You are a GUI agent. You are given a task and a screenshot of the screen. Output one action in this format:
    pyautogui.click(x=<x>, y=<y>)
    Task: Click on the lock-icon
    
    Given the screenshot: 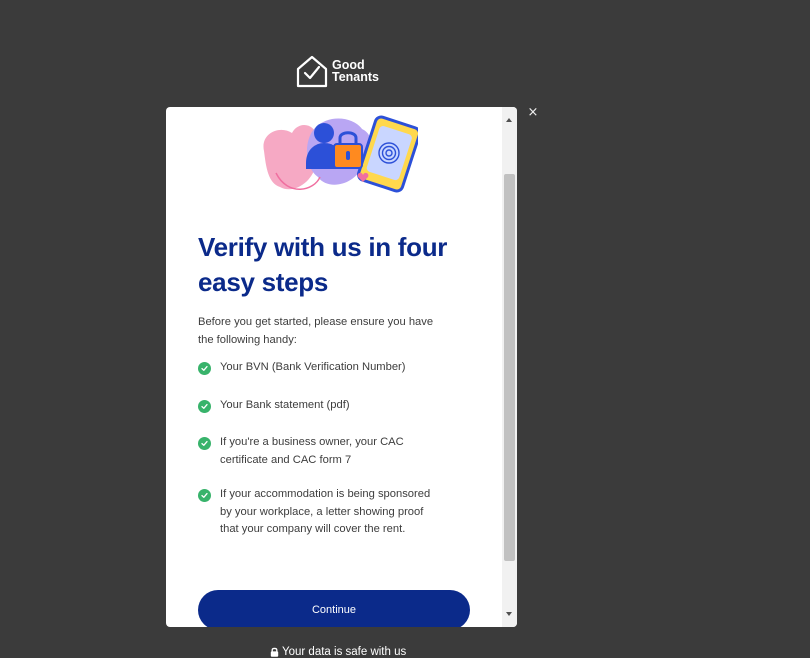 What is the action you would take?
    pyautogui.click(x=274, y=652)
    